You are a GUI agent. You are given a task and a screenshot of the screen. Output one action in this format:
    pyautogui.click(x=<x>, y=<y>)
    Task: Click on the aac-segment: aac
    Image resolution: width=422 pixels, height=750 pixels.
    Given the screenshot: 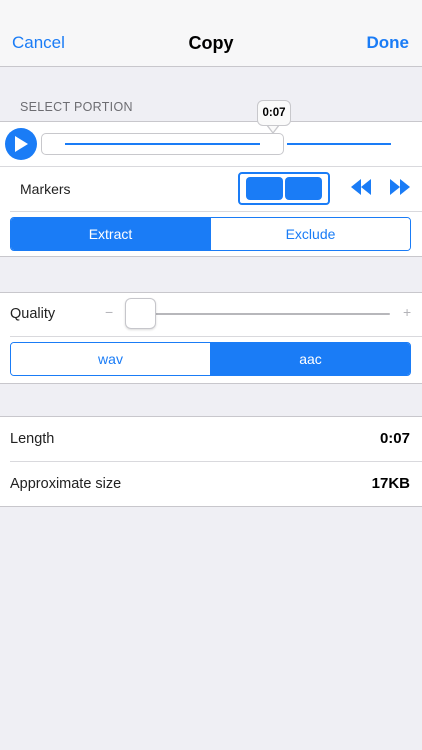 What is the action you would take?
    pyautogui.click(x=310, y=359)
    